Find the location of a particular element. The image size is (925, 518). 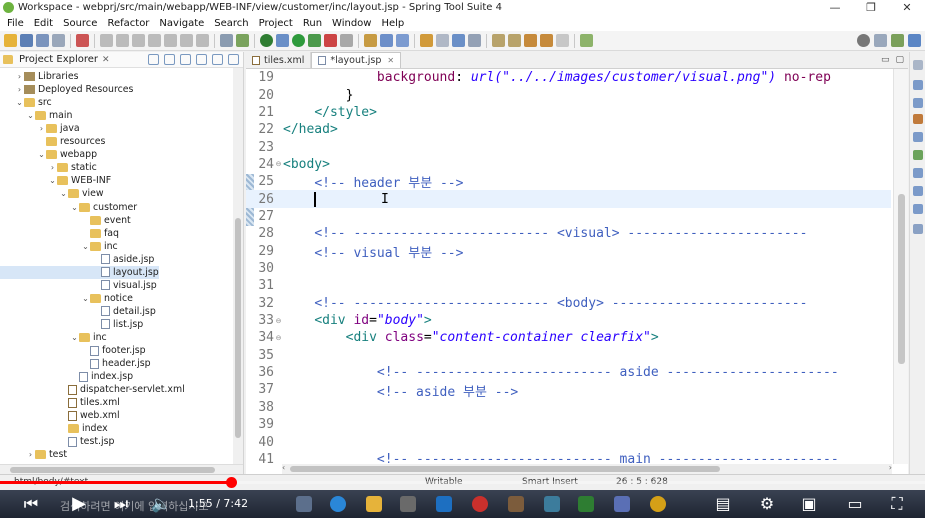

step-over-icon is located at coordinates (186, 40).